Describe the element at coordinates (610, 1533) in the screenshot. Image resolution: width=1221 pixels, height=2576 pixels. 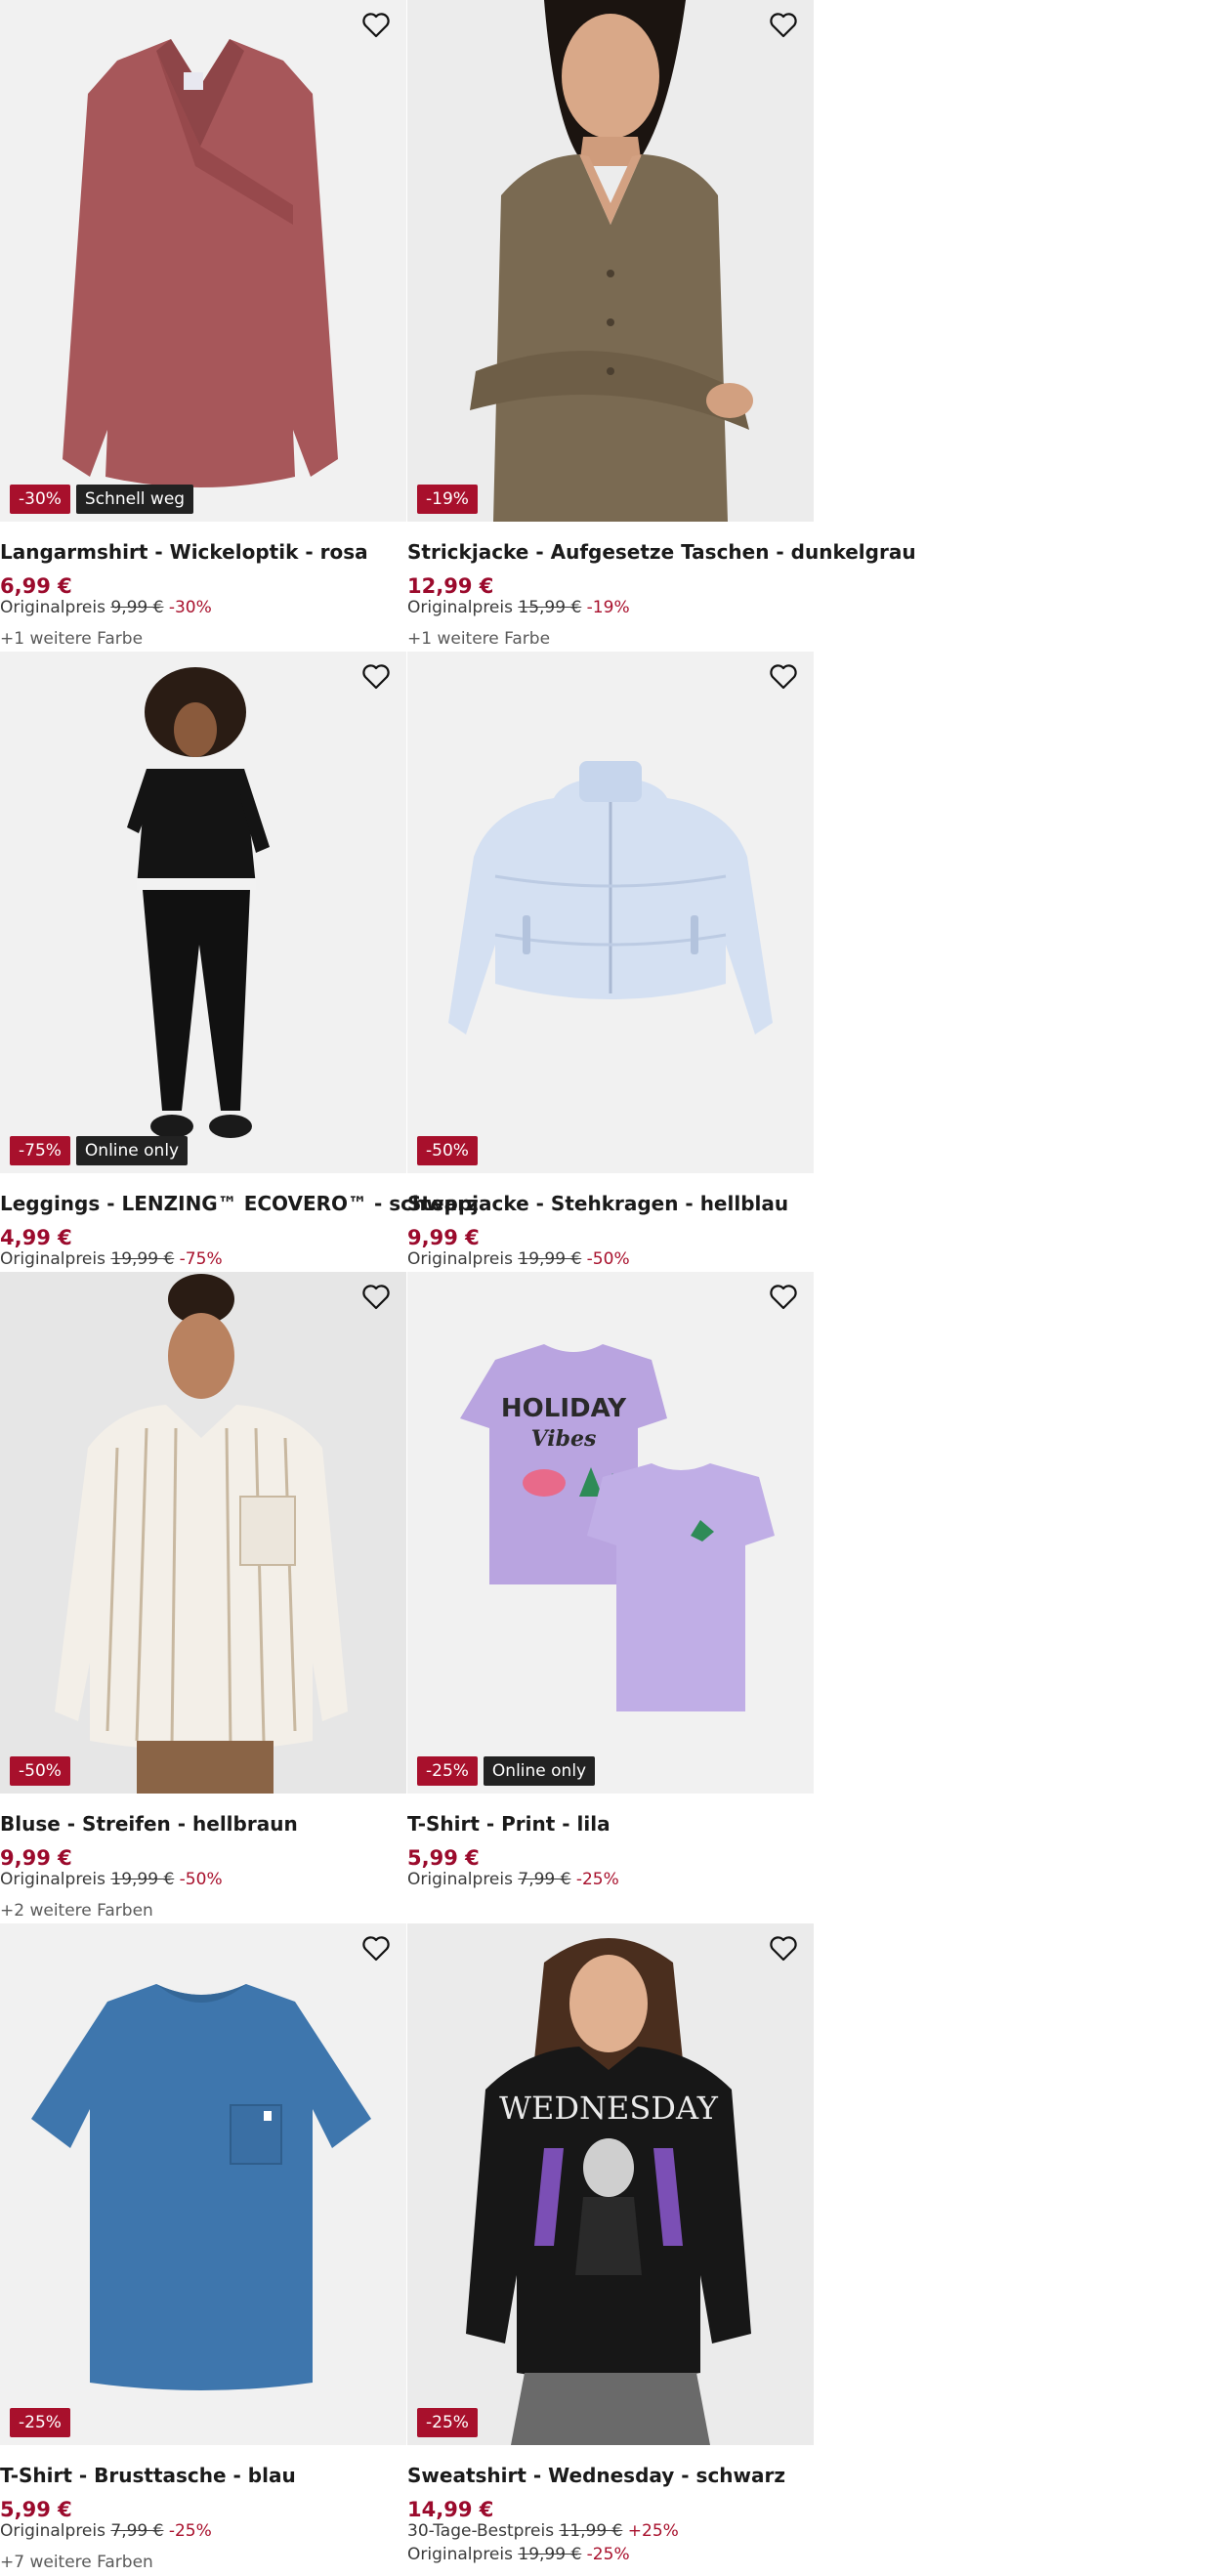
I see `product-image: HOLIDAY Vibes -25% Online only` at that location.